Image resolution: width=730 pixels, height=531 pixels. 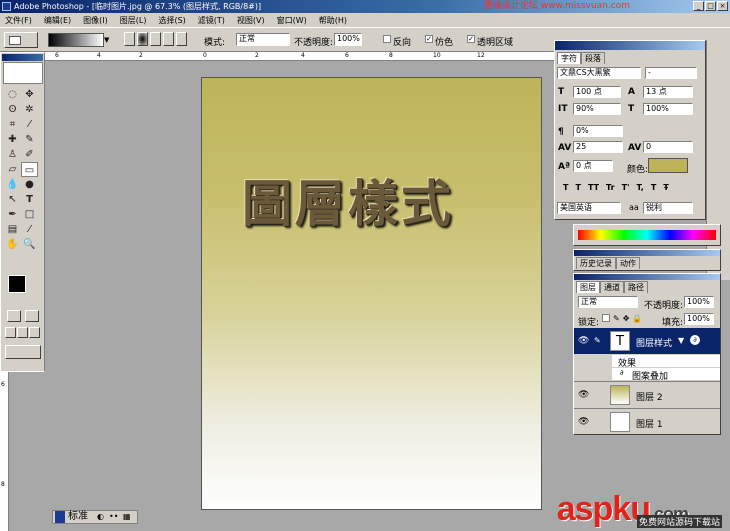 What do you see at coordinates (57, 20) in the screenshot?
I see `menu-edit: 编辑(E)` at bounding box center [57, 20].